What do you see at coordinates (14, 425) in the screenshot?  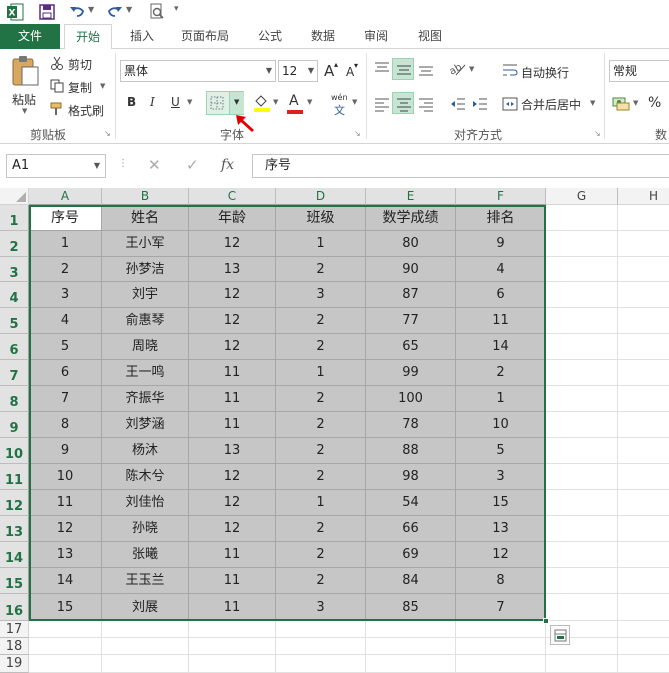 I see `row-header-9: 9` at bounding box center [14, 425].